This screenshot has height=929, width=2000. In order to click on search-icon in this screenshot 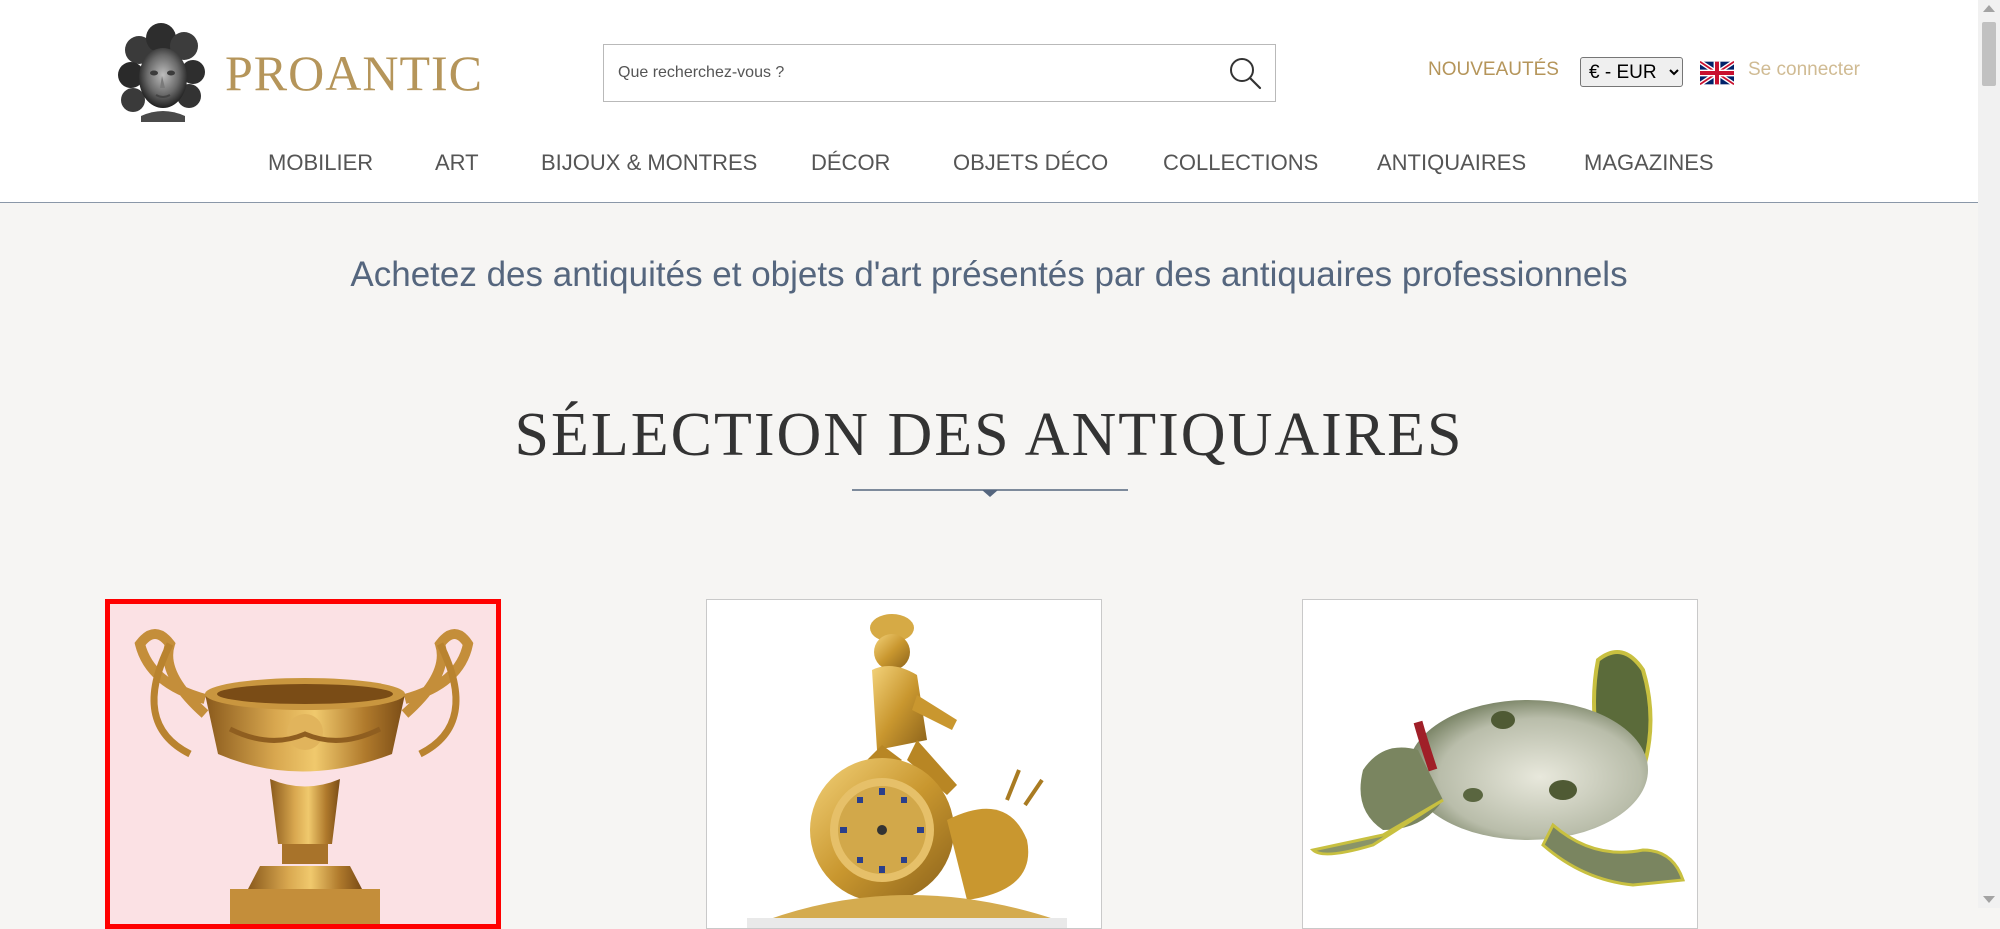, I will do `click(1245, 73)`.